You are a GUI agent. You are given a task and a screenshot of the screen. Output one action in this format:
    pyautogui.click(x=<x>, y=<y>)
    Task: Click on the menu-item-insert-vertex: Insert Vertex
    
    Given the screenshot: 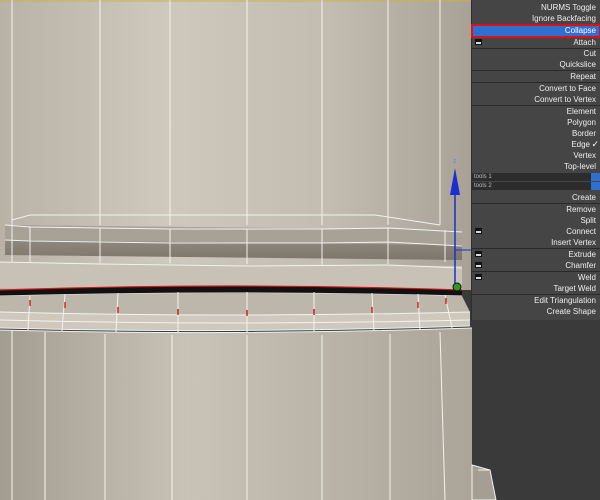 What is the action you would take?
    pyautogui.click(x=536, y=242)
    